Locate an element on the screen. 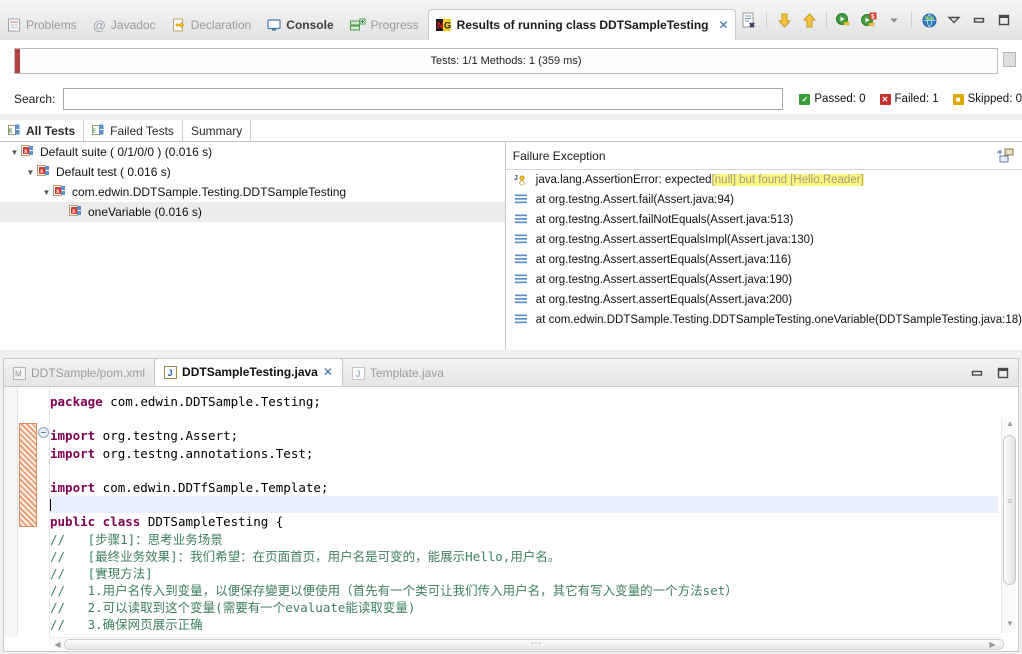 The height and width of the screenshot is (654, 1022). result-counters: ✓ Passed: 0 ✕ Failed: 1 ■ Skipped: 0 is located at coordinates (910, 99).